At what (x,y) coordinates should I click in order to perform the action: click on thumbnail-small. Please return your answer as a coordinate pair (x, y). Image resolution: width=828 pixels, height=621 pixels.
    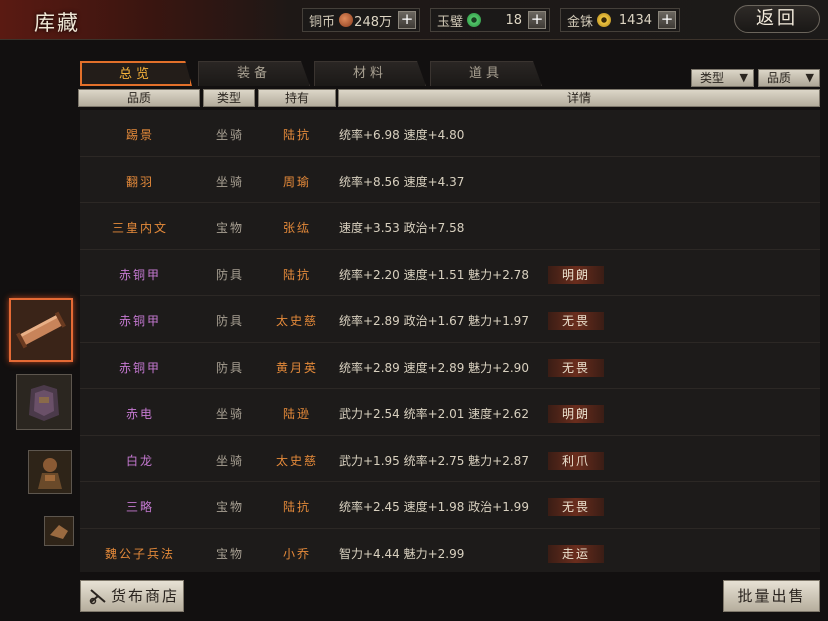
    Looking at the image, I should click on (59, 531).